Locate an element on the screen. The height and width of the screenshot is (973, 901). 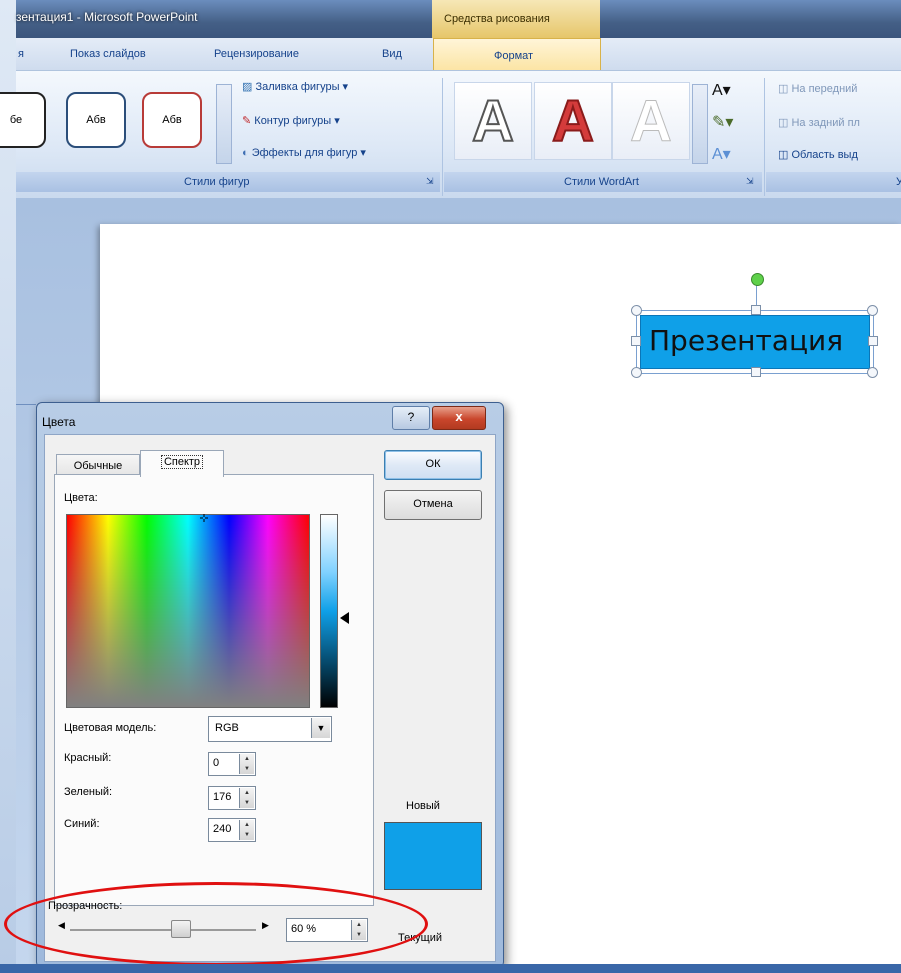
blue-label: Синий: is located at coordinates (82, 824).